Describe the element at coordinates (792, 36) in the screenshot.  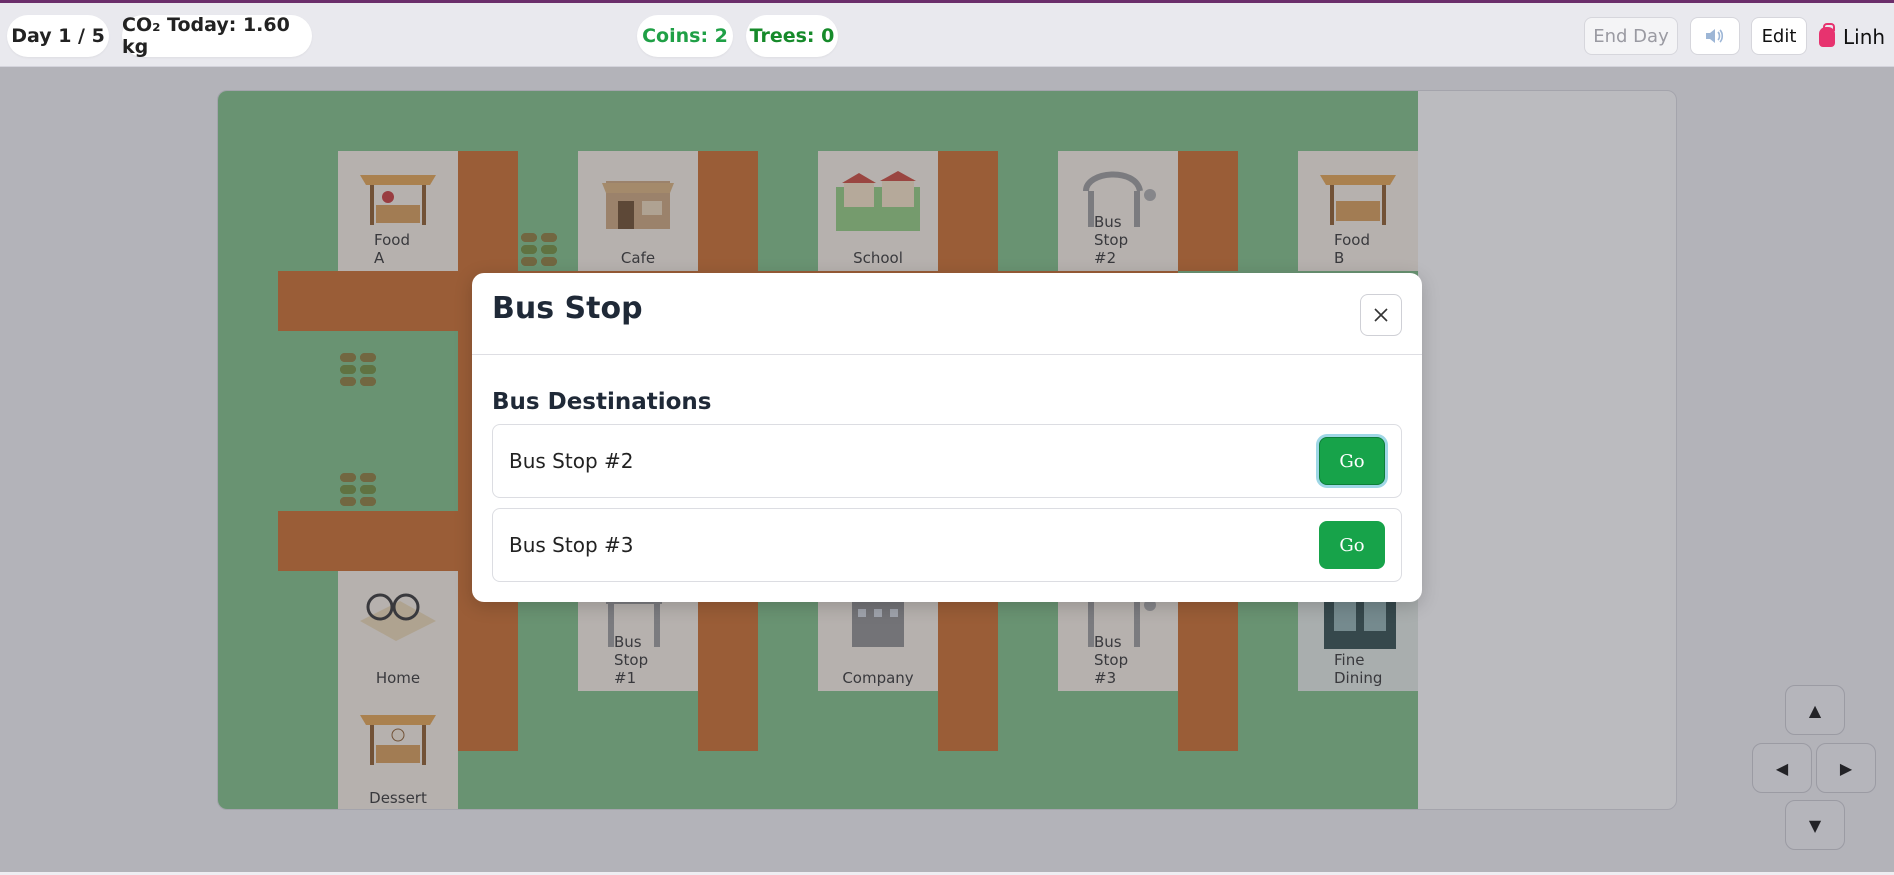
I see `trees-counter: Trees: 0` at that location.